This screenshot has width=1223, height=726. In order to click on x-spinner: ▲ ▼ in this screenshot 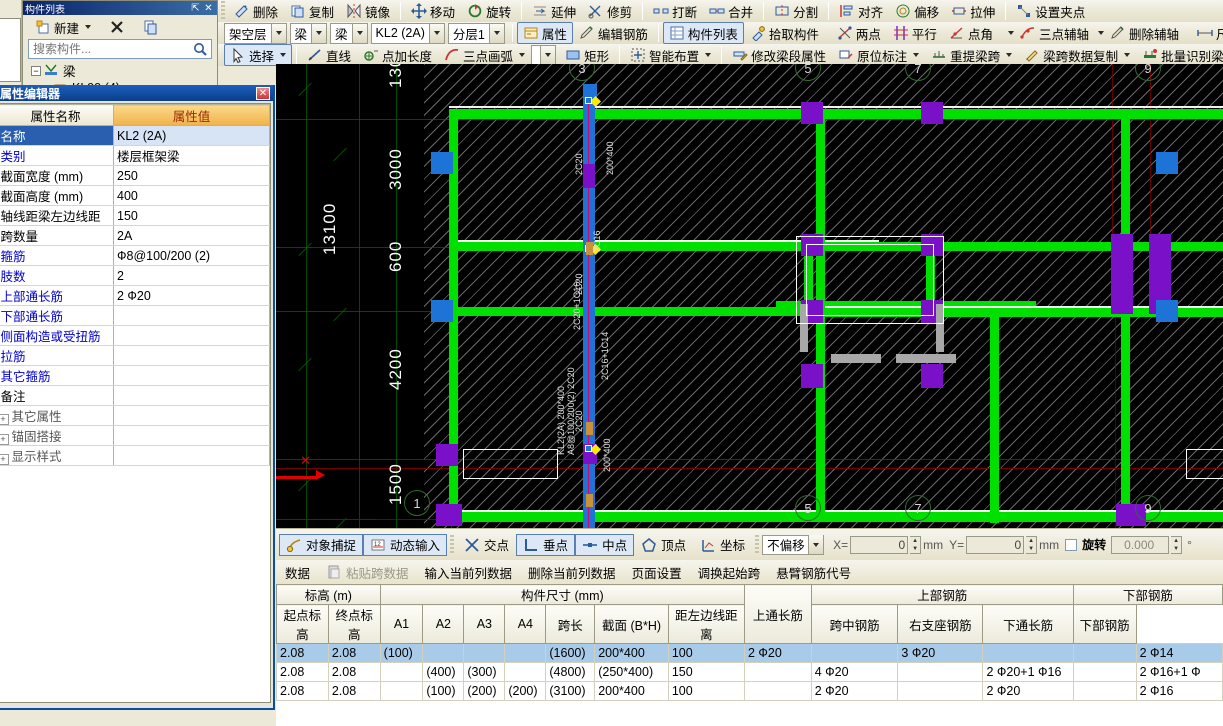, I will do `click(916, 544)`.